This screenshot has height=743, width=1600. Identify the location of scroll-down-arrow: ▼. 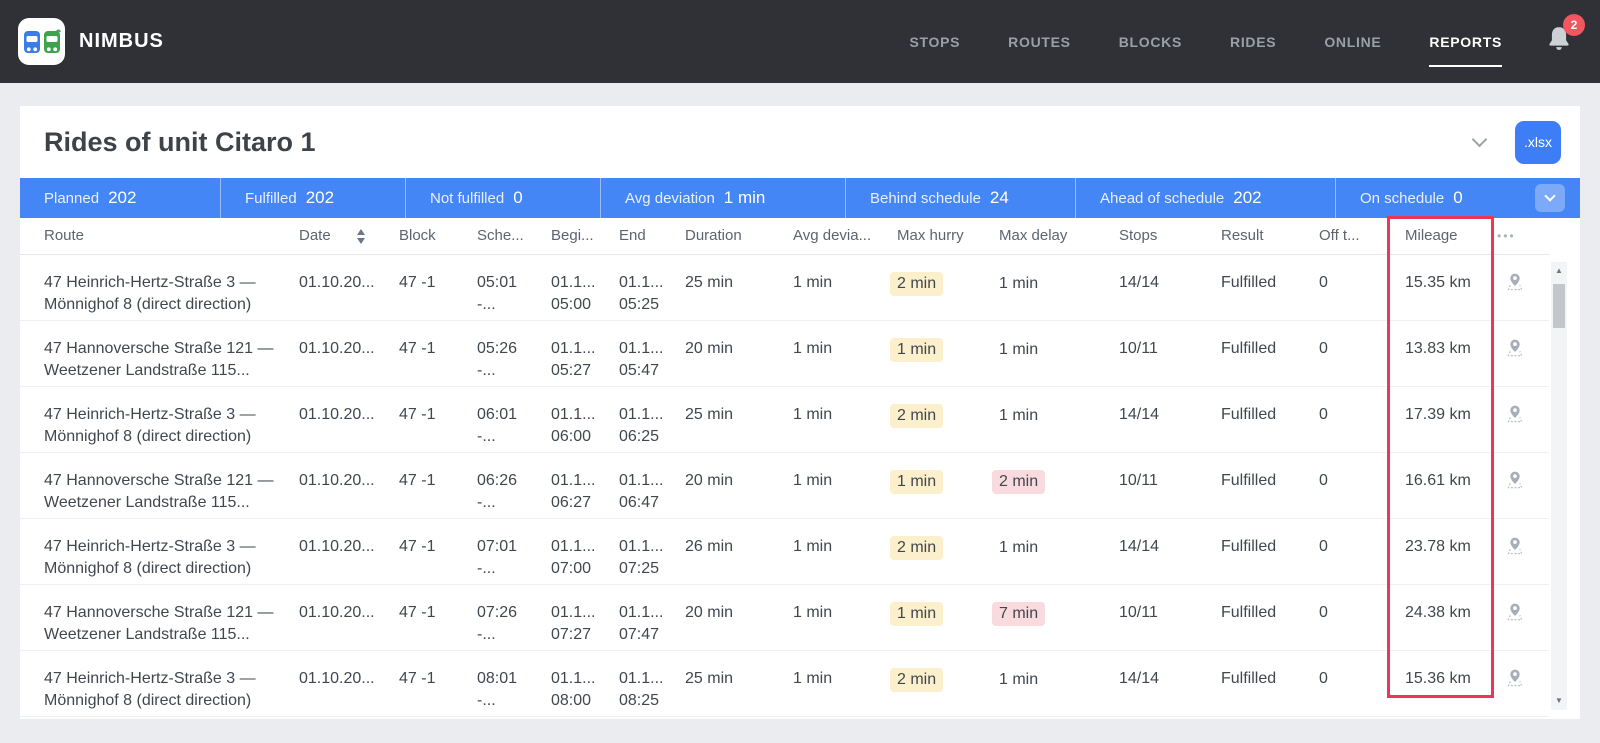
(1559, 701).